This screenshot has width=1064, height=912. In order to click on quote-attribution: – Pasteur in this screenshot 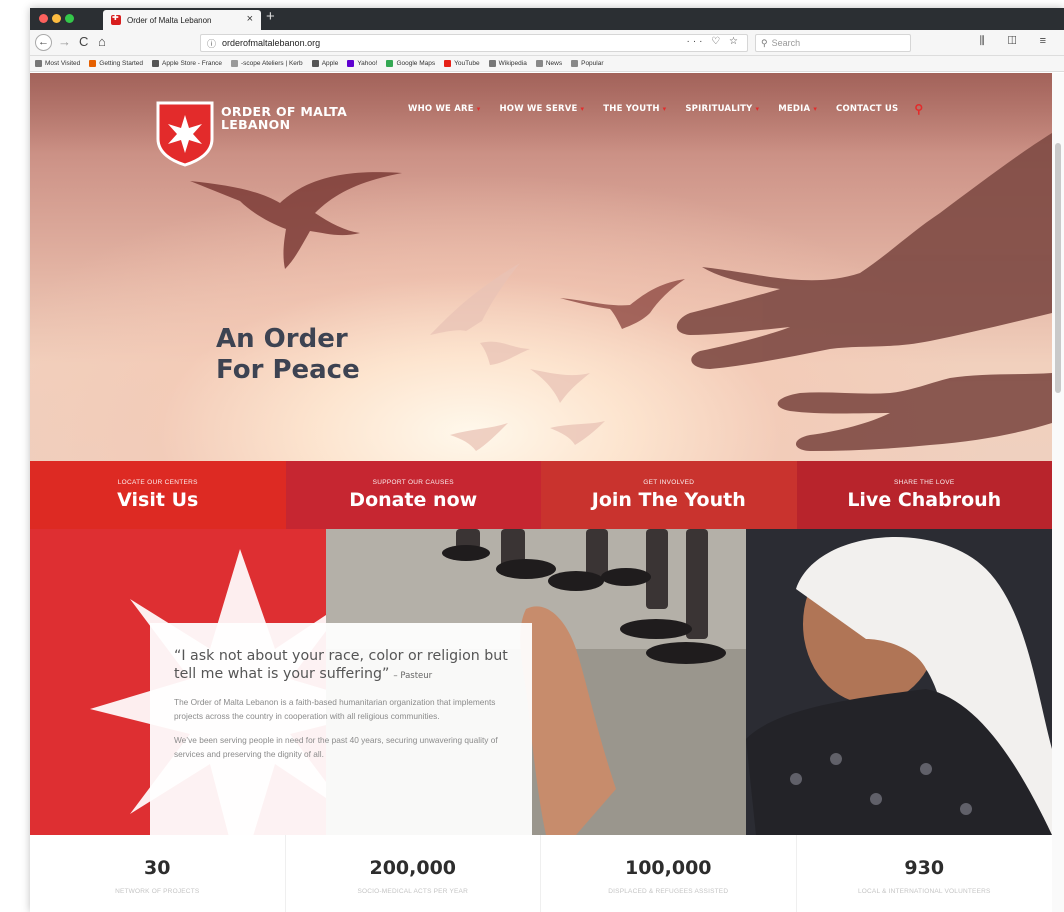, I will do `click(413, 676)`.